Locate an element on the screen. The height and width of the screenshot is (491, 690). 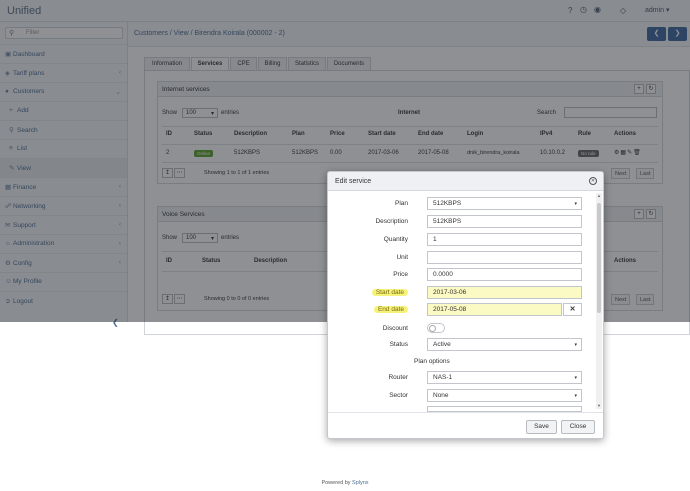
sector-label: Sector is located at coordinates (398, 395).